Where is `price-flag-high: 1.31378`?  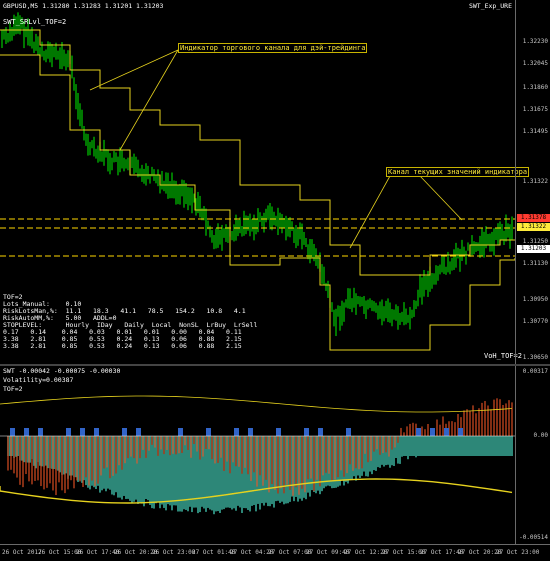 price-flag-high: 1.31378 is located at coordinates (533, 218).